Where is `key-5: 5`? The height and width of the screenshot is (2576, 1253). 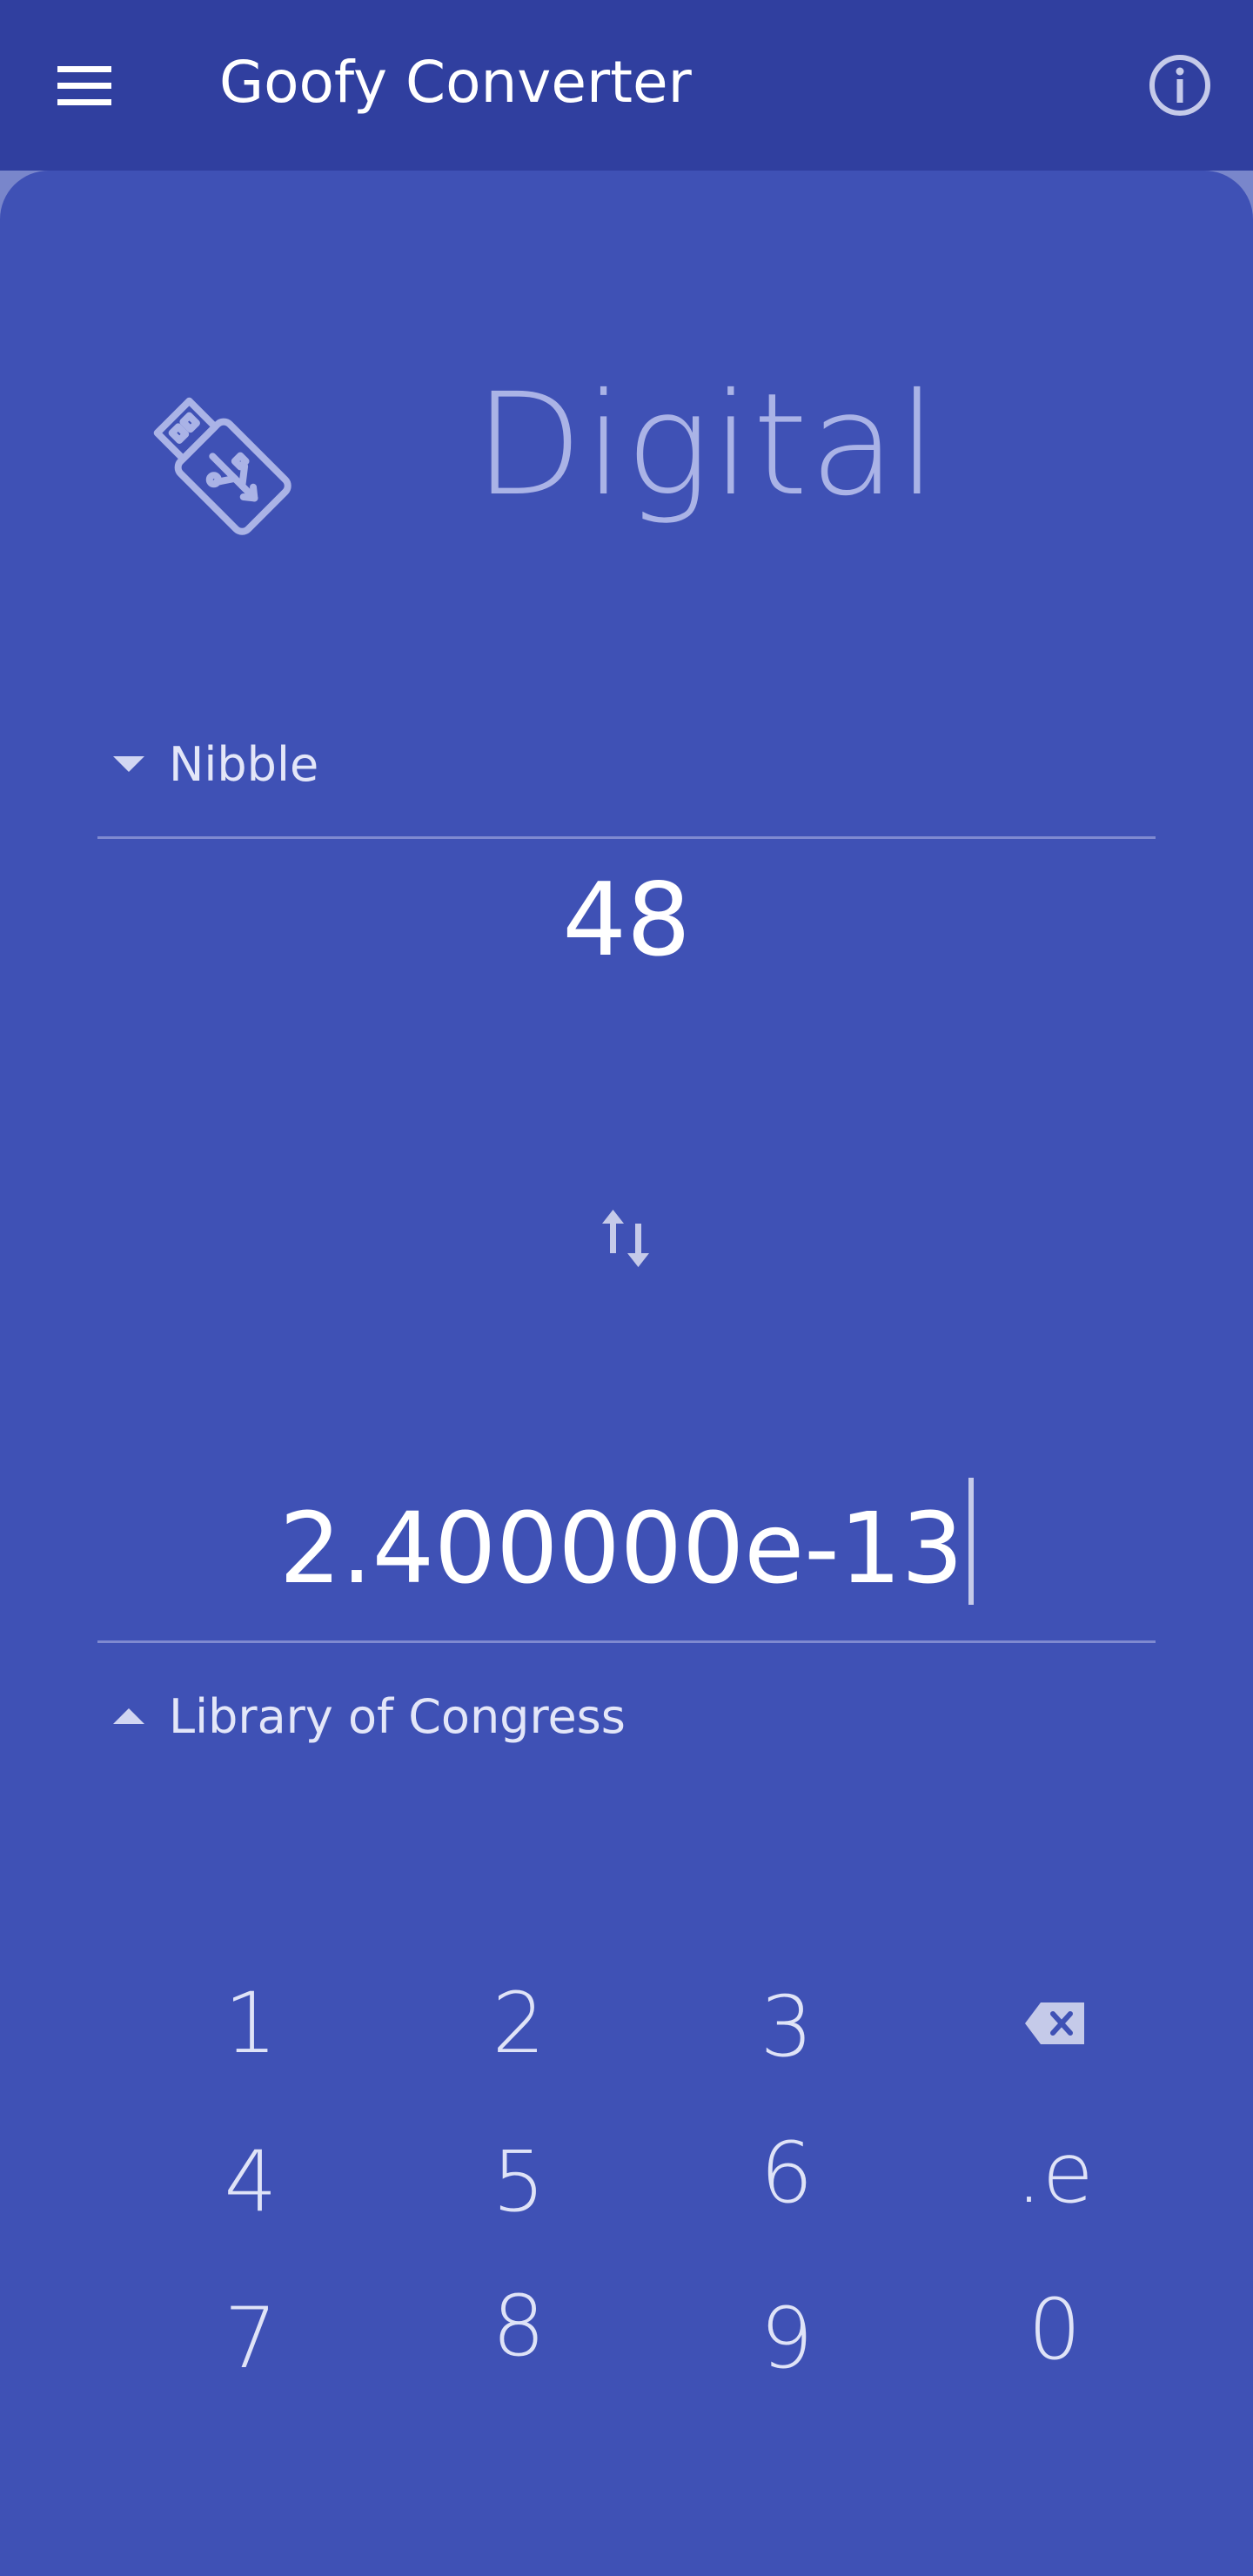
key-5: 5 is located at coordinates (519, 2182).